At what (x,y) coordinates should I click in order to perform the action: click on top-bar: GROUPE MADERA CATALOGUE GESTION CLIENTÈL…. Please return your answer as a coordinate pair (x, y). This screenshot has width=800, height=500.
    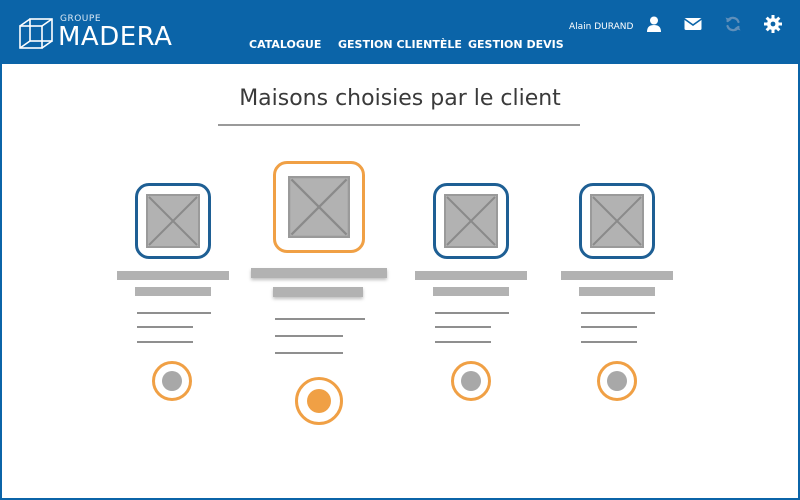
    Looking at the image, I should click on (400, 32).